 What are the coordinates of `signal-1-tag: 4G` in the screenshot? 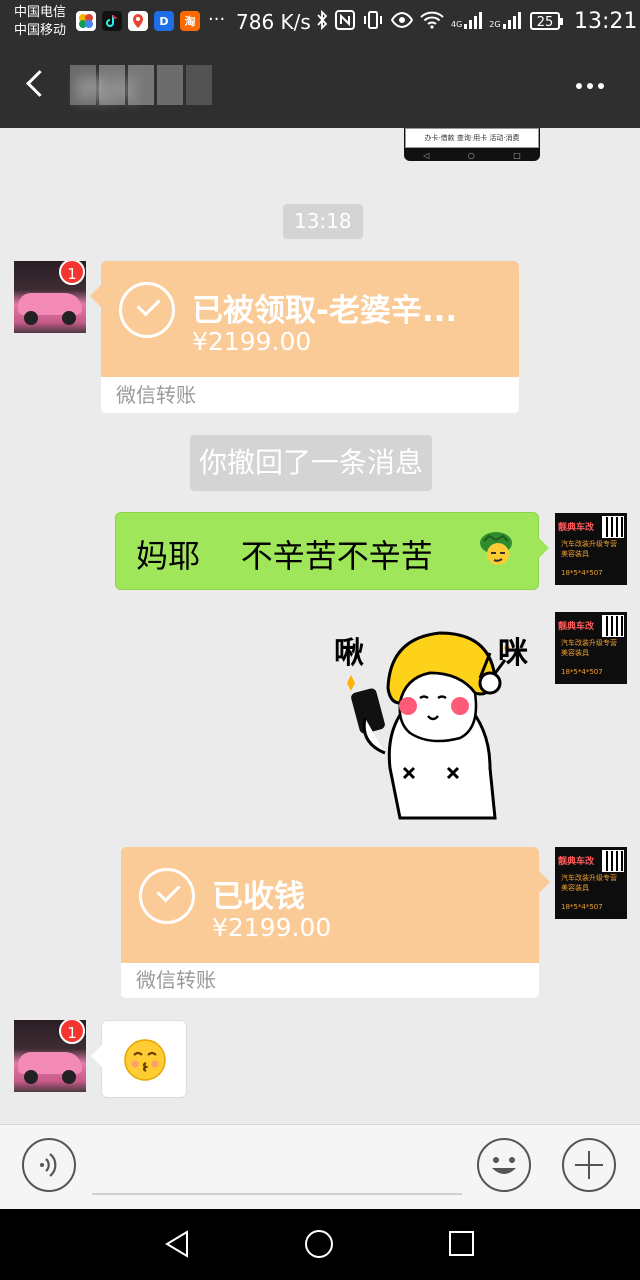 It's located at (457, 24).